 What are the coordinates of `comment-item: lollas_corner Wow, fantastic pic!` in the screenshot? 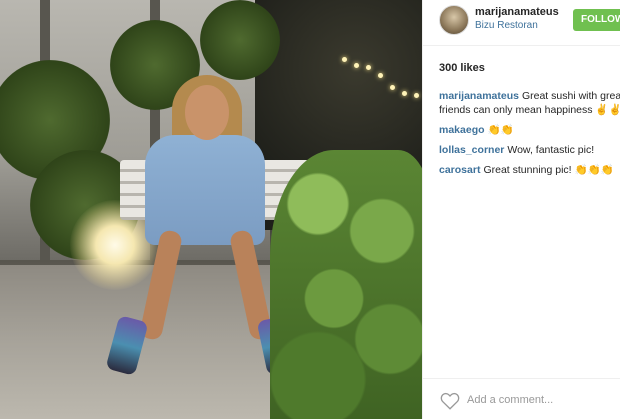 It's located at (529, 150).